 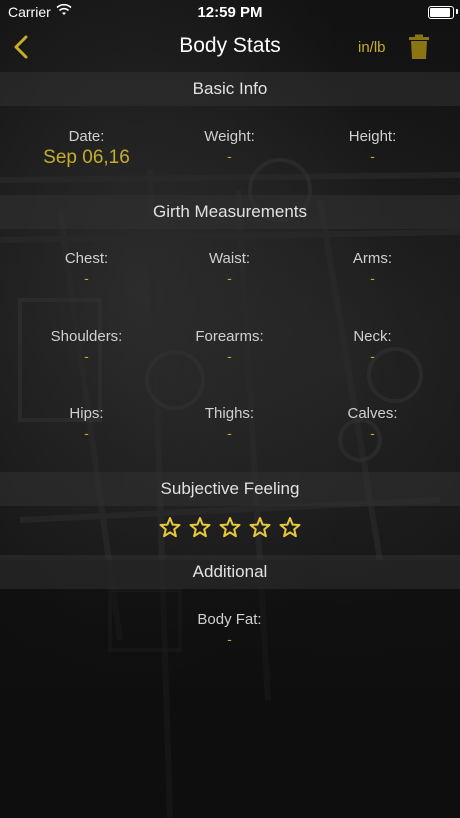 I want to click on section-additional: Additional, so click(x=230, y=572).